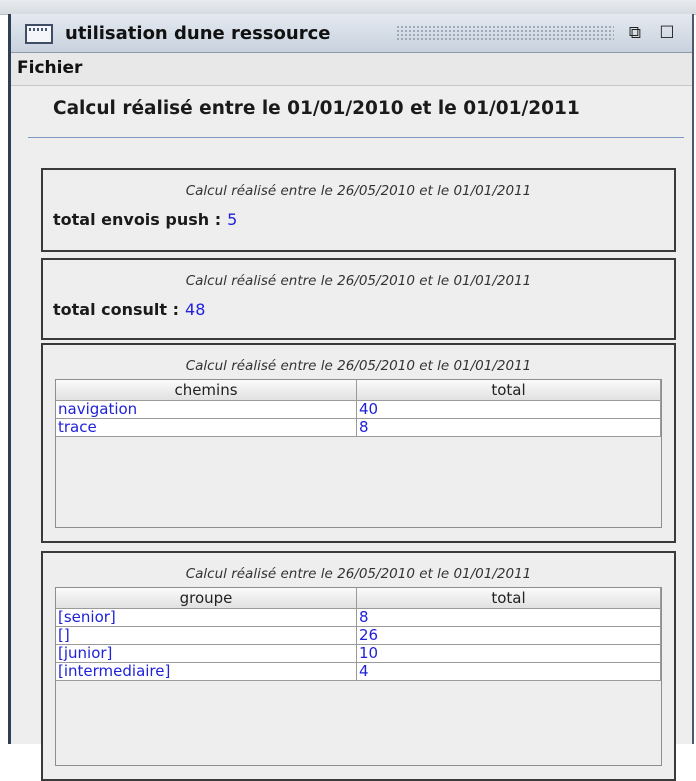 The height and width of the screenshot is (781, 696). Describe the element at coordinates (508, 671) in the screenshot. I see `cell-total: 4` at that location.